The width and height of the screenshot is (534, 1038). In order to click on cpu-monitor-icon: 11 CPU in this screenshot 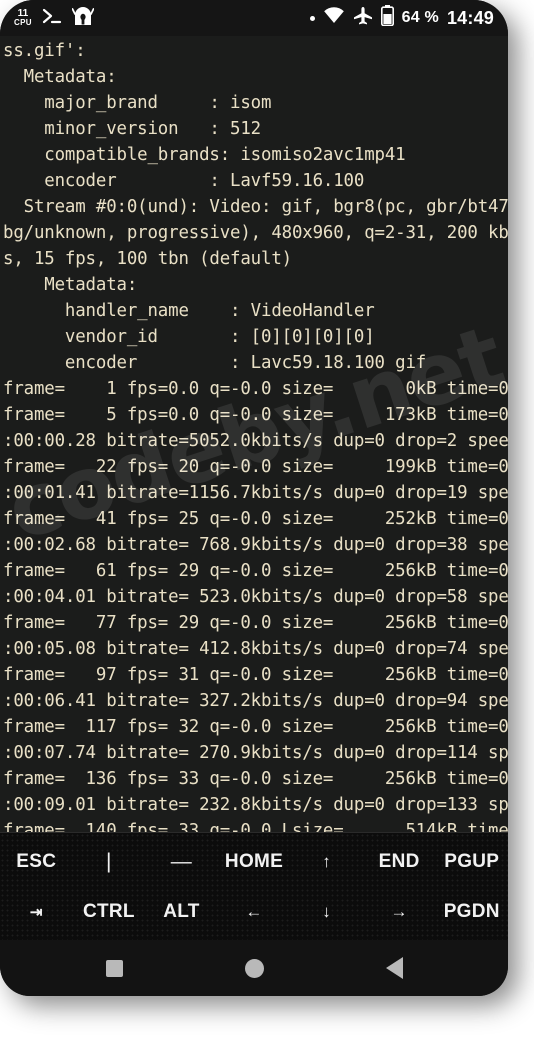, I will do `click(23, 18)`.